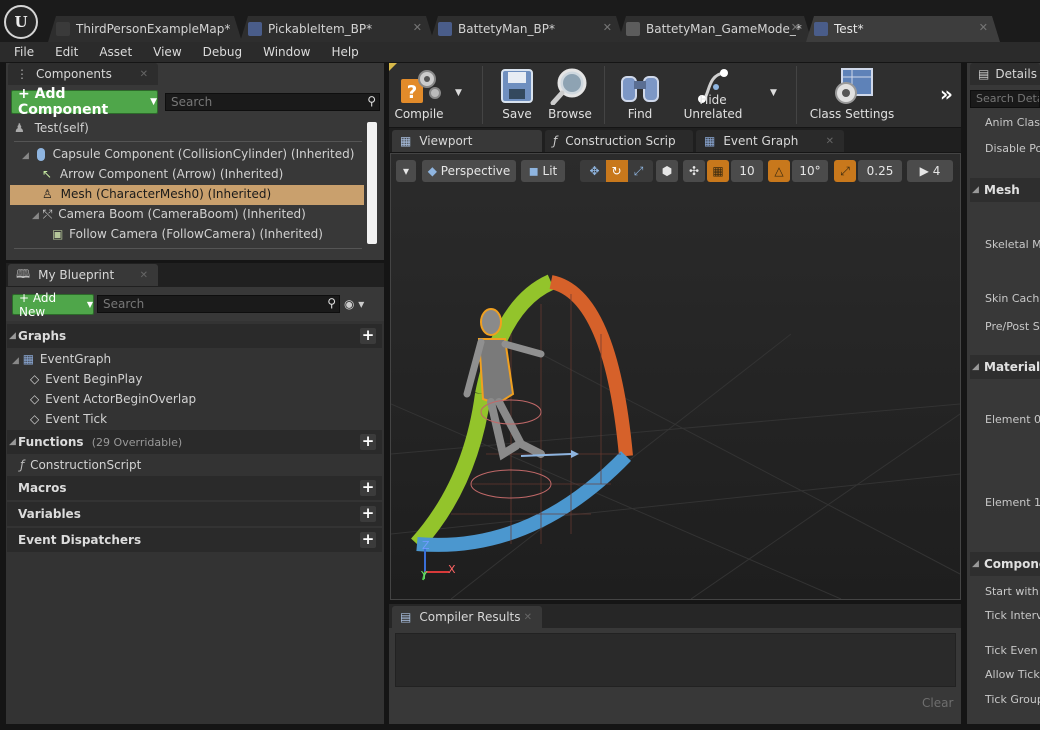 Image resolution: width=1040 pixels, height=730 pixels. I want to click on components-search-input: Search ⚲, so click(272, 102).